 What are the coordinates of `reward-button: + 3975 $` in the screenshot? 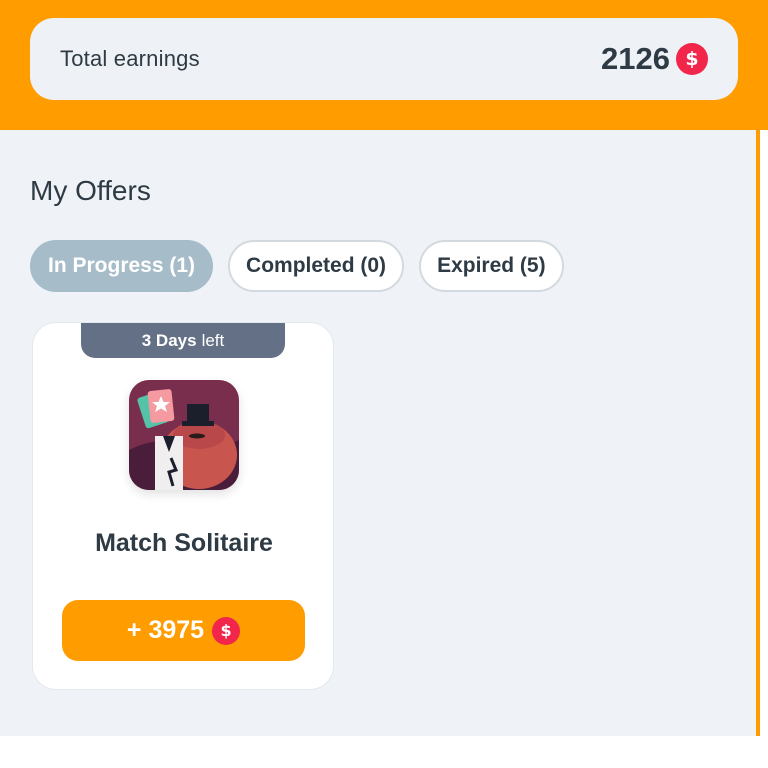 It's located at (183, 630).